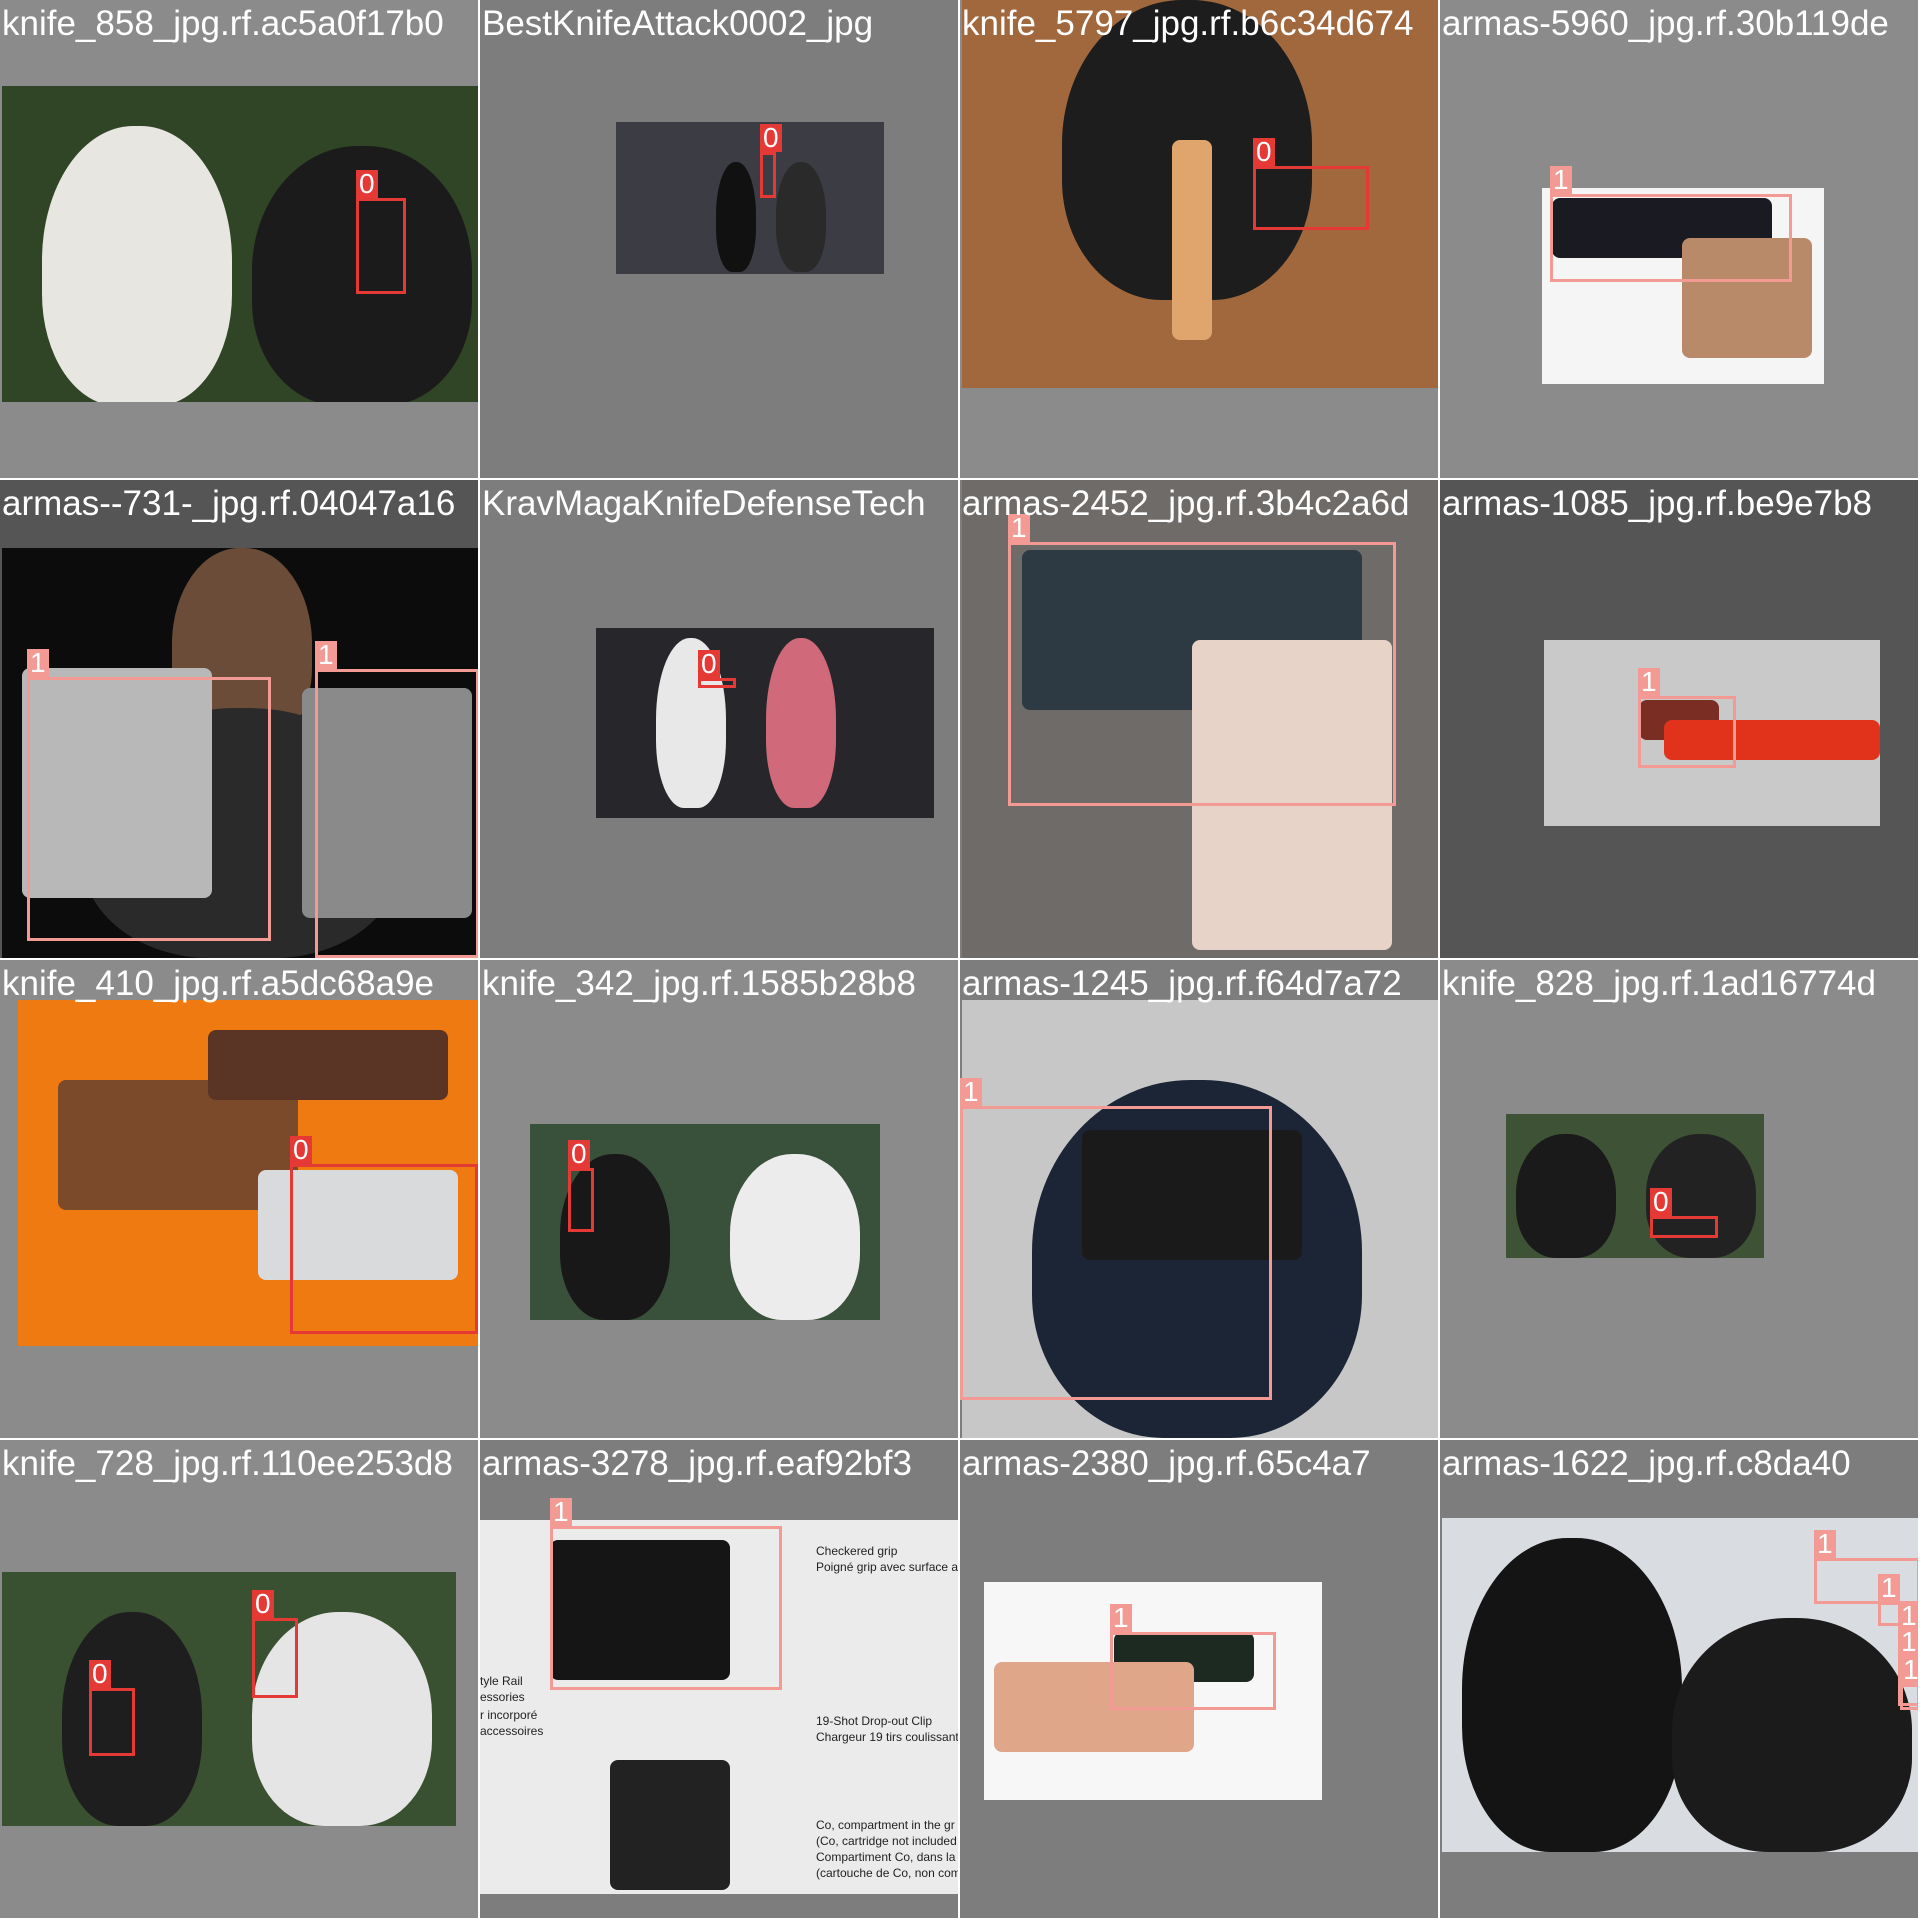 This screenshot has width=1920, height=1920. What do you see at coordinates (509, 1715) in the screenshot?
I see `document-text: r incorporé` at bounding box center [509, 1715].